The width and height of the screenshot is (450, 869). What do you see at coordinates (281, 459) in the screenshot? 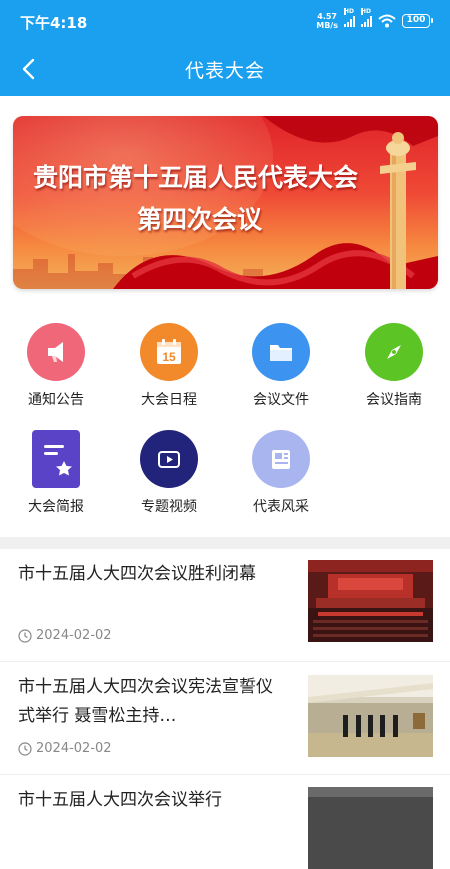
I see `newspaper-icon` at bounding box center [281, 459].